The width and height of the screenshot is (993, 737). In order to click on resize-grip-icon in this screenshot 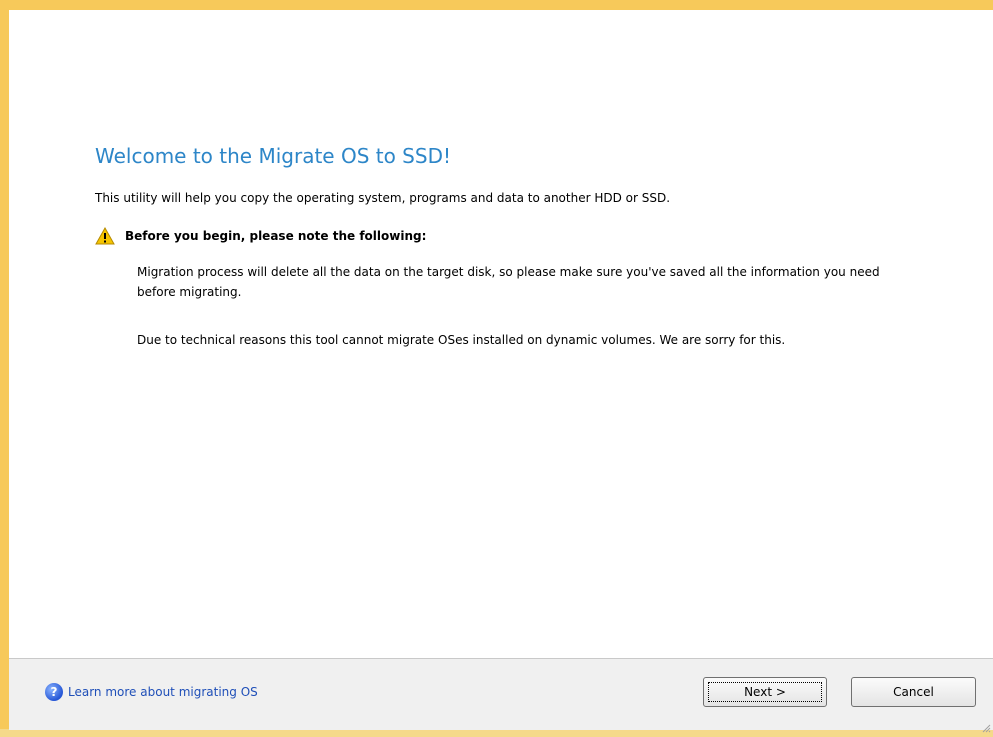, I will do `click(986, 725)`.